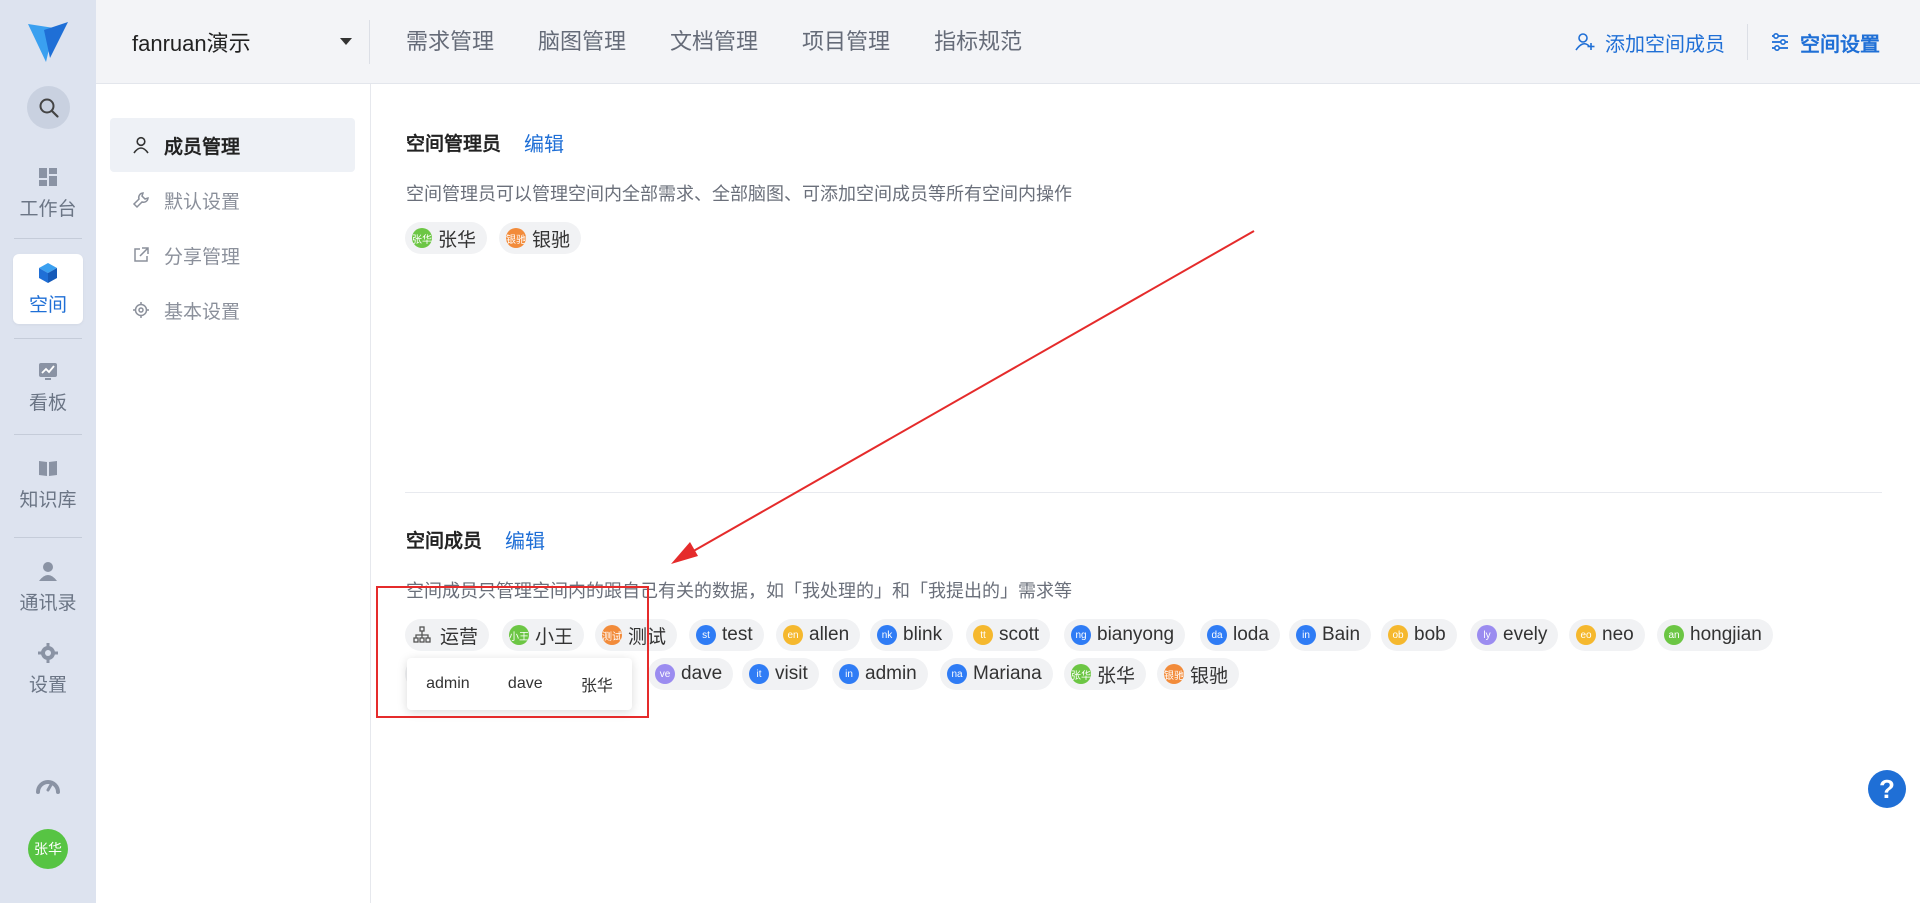 The width and height of the screenshot is (1920, 903). Describe the element at coordinates (48, 787) in the screenshot. I see `speed-gauge-icon` at that location.